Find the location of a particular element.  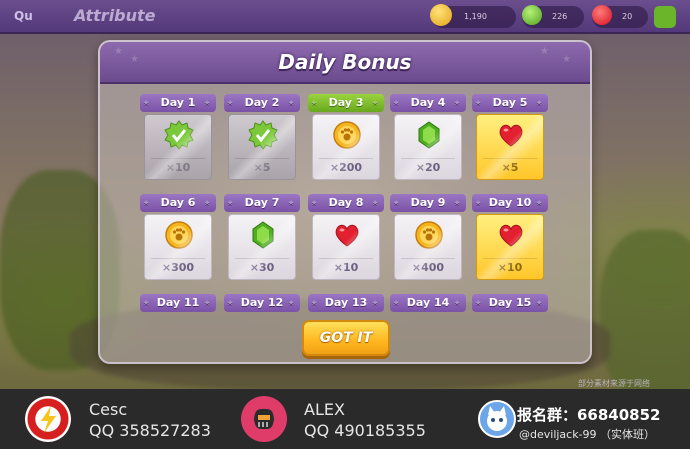

day-card: Day 6★★×300 is located at coordinates (178, 238).